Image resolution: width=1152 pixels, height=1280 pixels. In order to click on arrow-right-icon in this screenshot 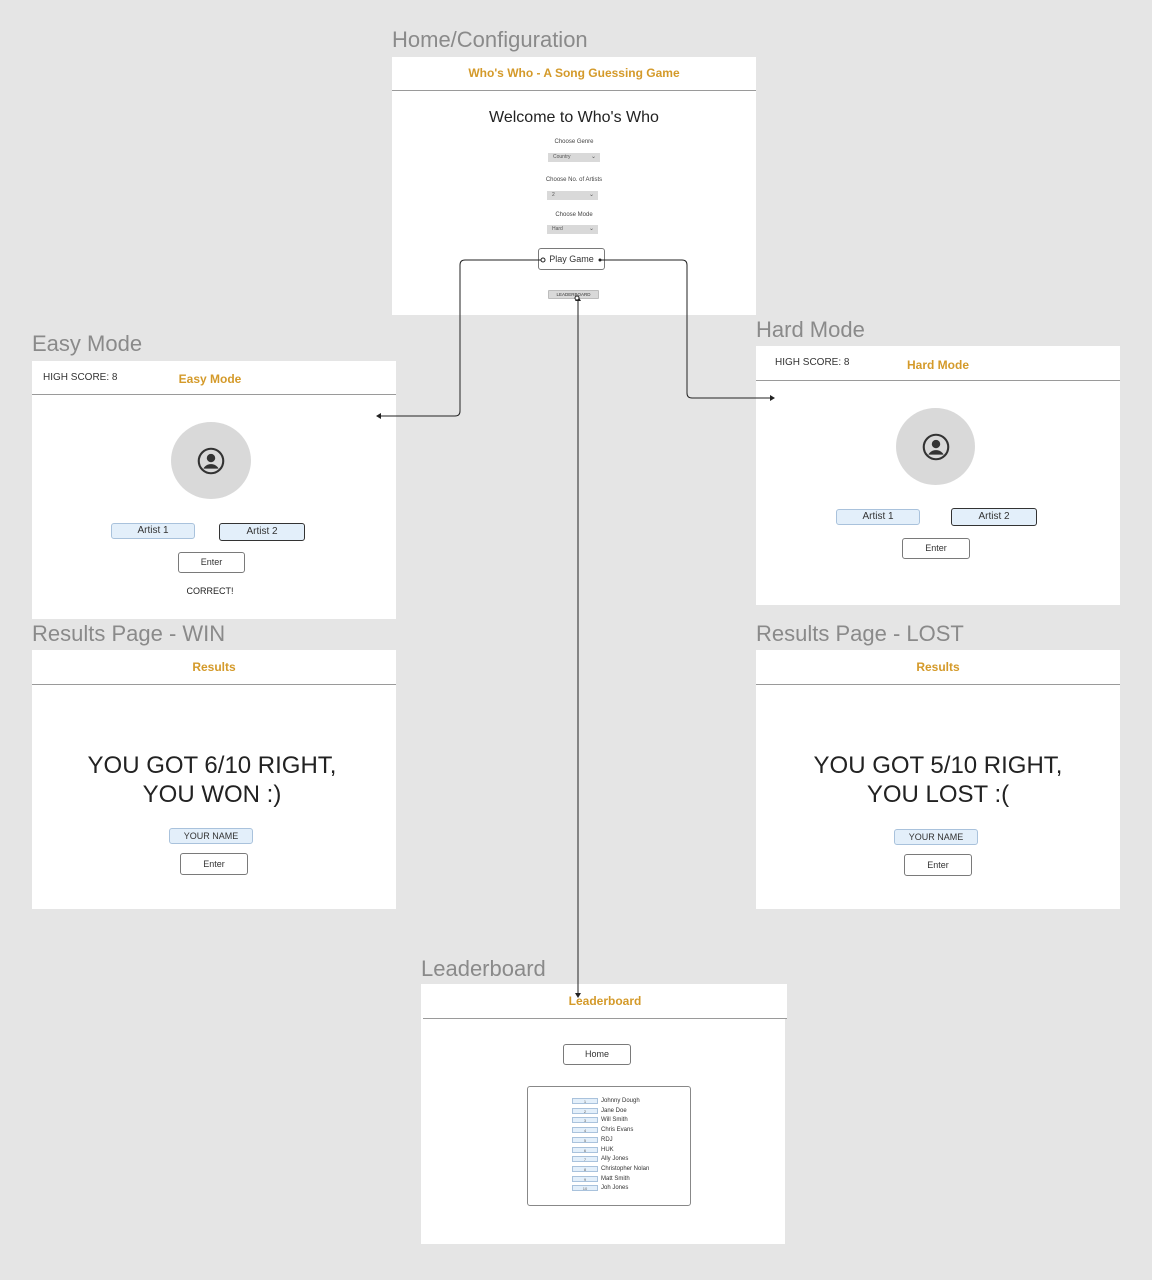, I will do `click(772, 398)`.